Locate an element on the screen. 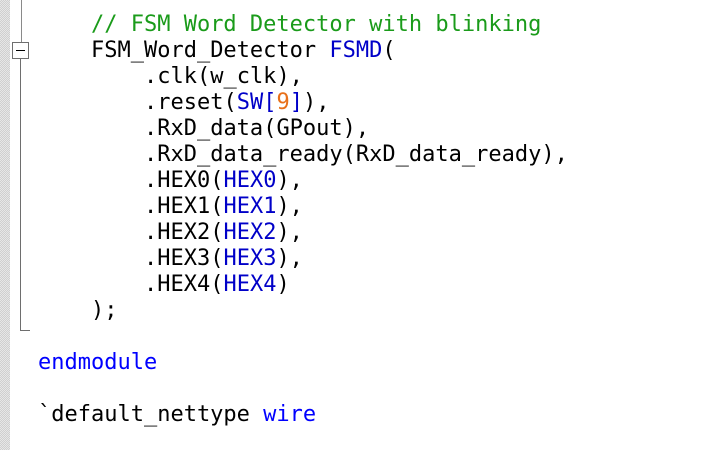 Image resolution: width=704 pixels, height=450 pixels. code-line-port: .reset(SW[9]), is located at coordinates (236, 102).